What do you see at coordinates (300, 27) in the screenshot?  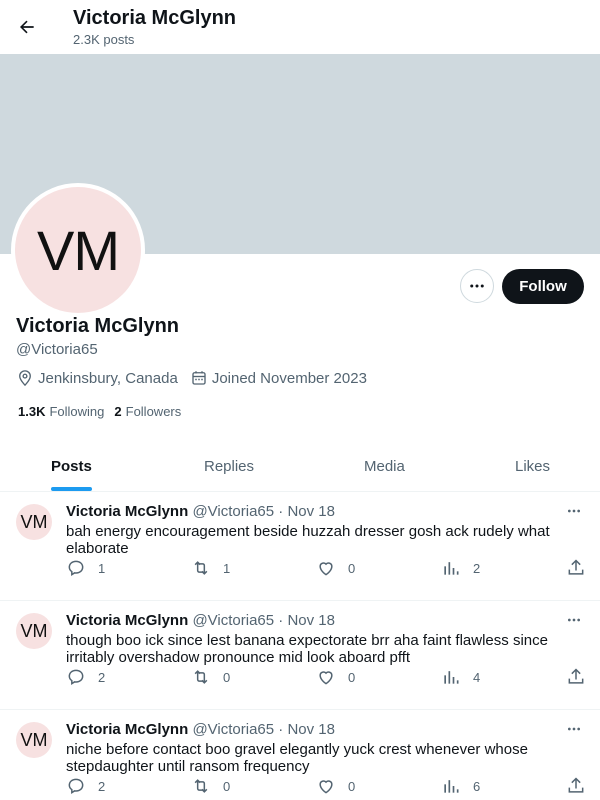 I see `top-bar: Victoria McGlynn 2.3K posts` at bounding box center [300, 27].